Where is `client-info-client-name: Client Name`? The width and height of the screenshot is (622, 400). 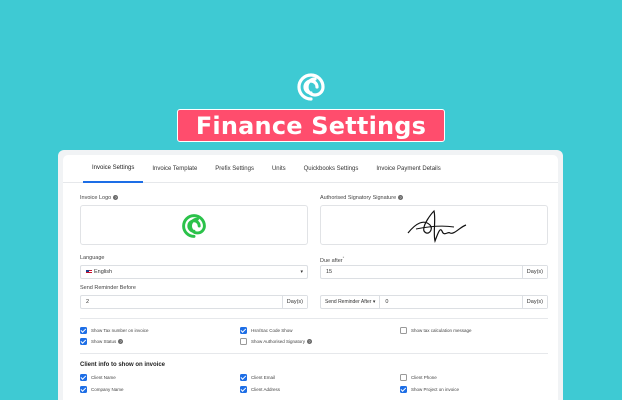 client-info-client-name: Client Name is located at coordinates (98, 377).